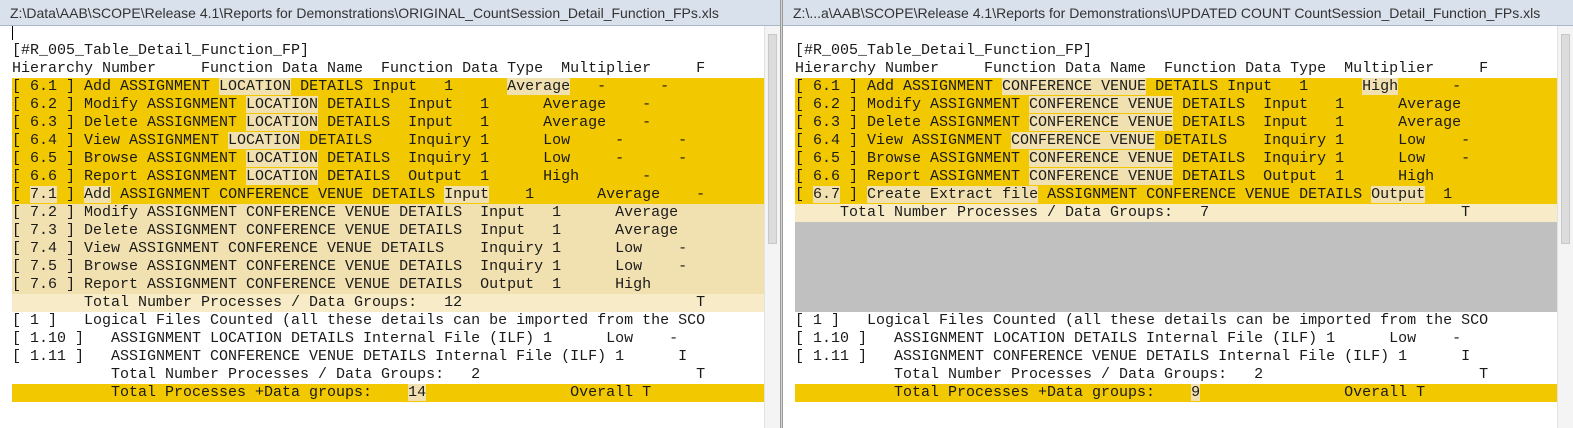  I want to click on line-segment: 1 Average -, so click(597, 194).